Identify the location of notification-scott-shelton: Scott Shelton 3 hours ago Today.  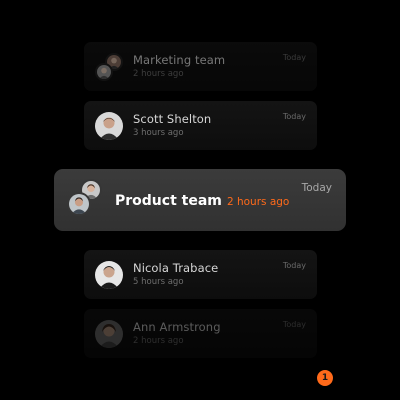
(200, 125).